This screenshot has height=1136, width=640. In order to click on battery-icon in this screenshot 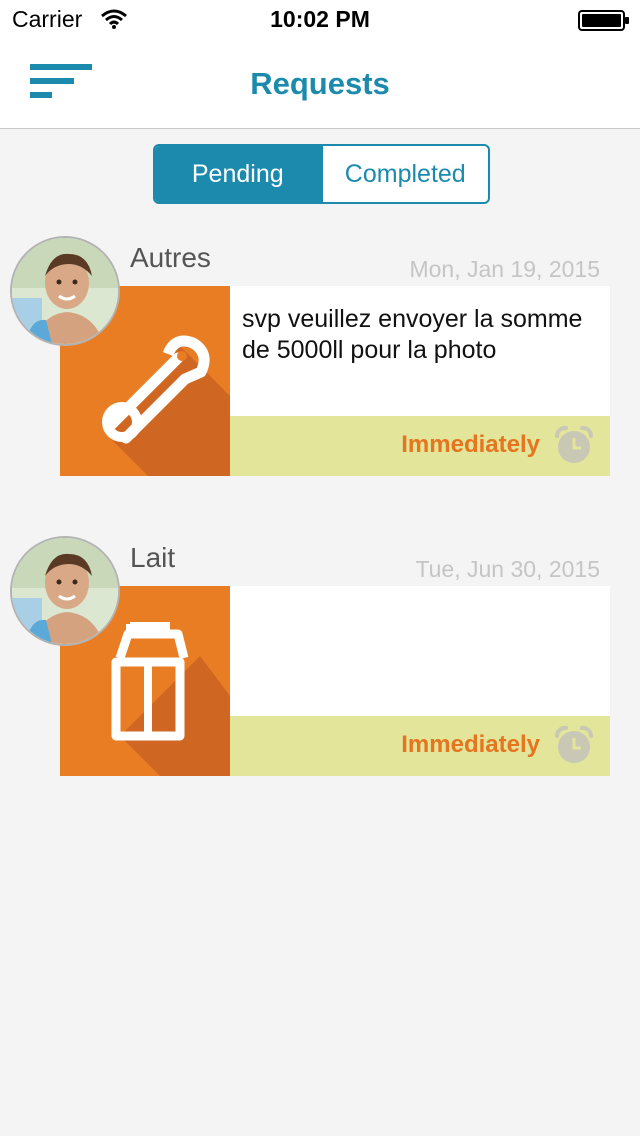, I will do `click(603, 20)`.